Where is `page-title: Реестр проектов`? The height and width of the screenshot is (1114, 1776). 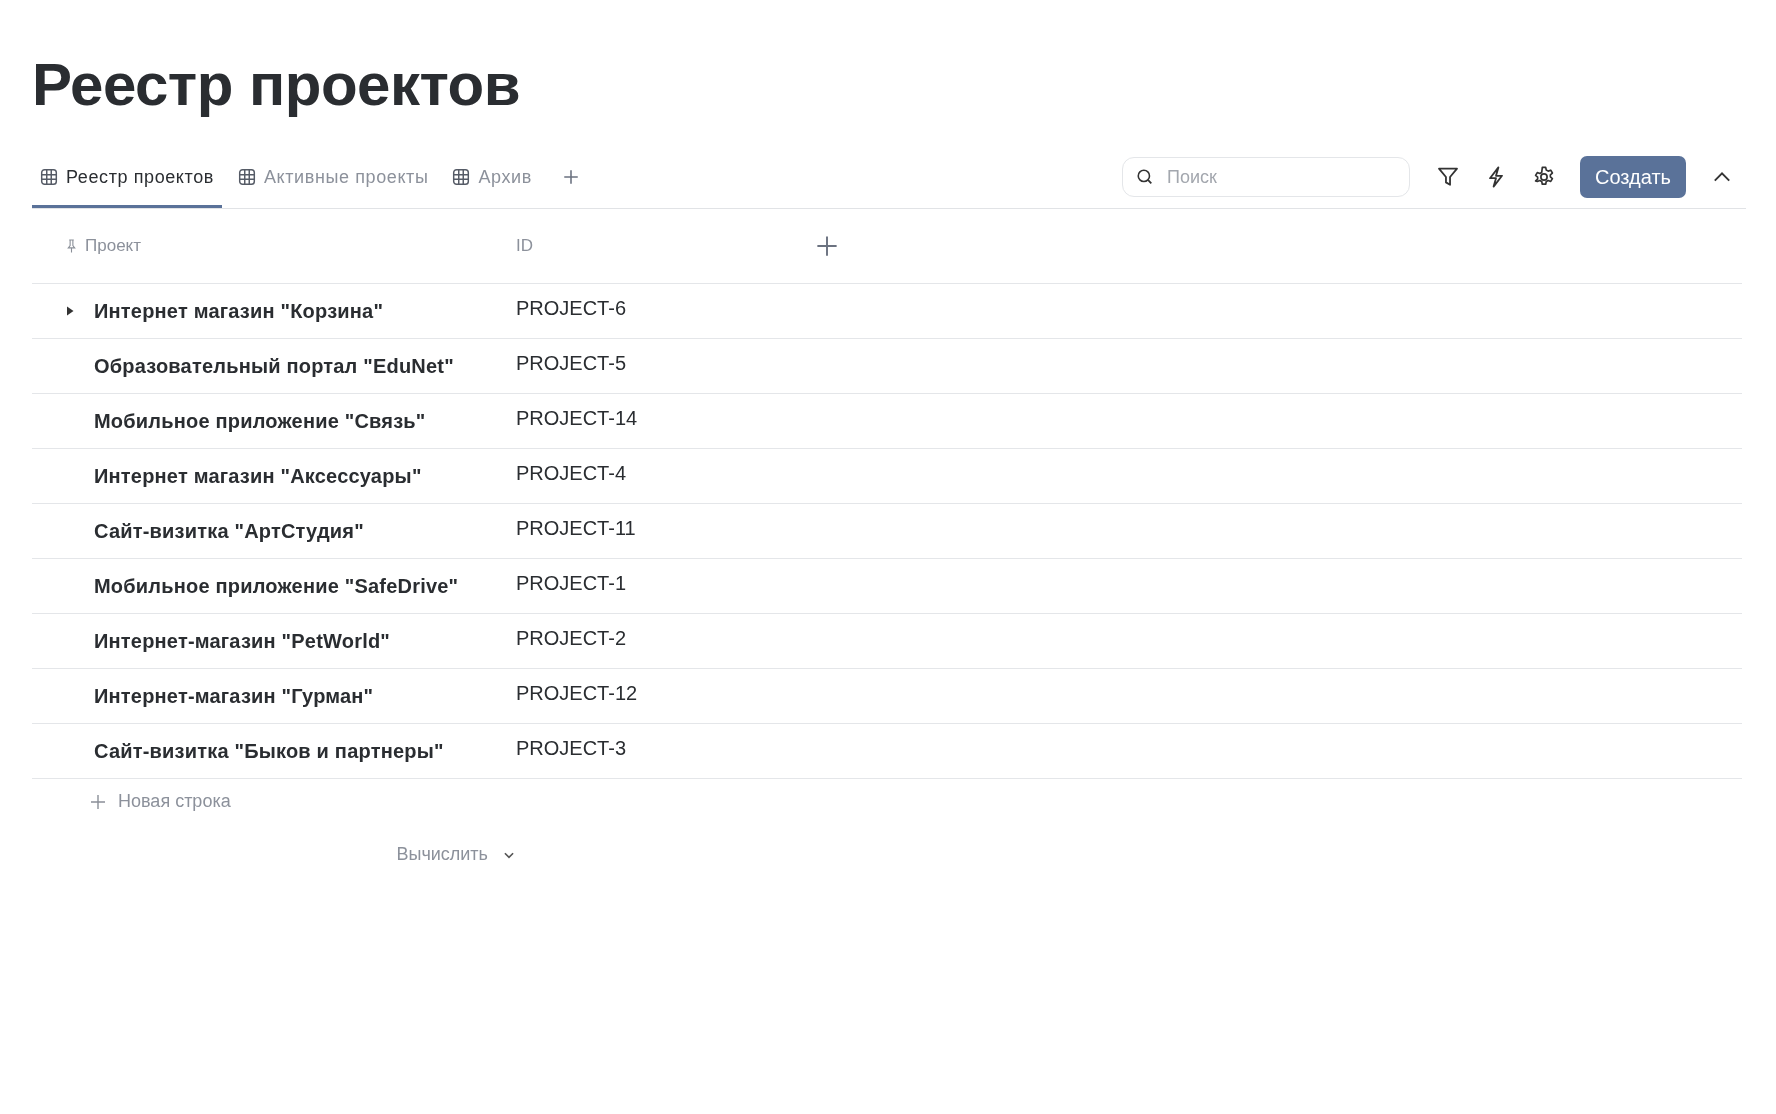
page-title: Реестр проектов is located at coordinates (277, 85).